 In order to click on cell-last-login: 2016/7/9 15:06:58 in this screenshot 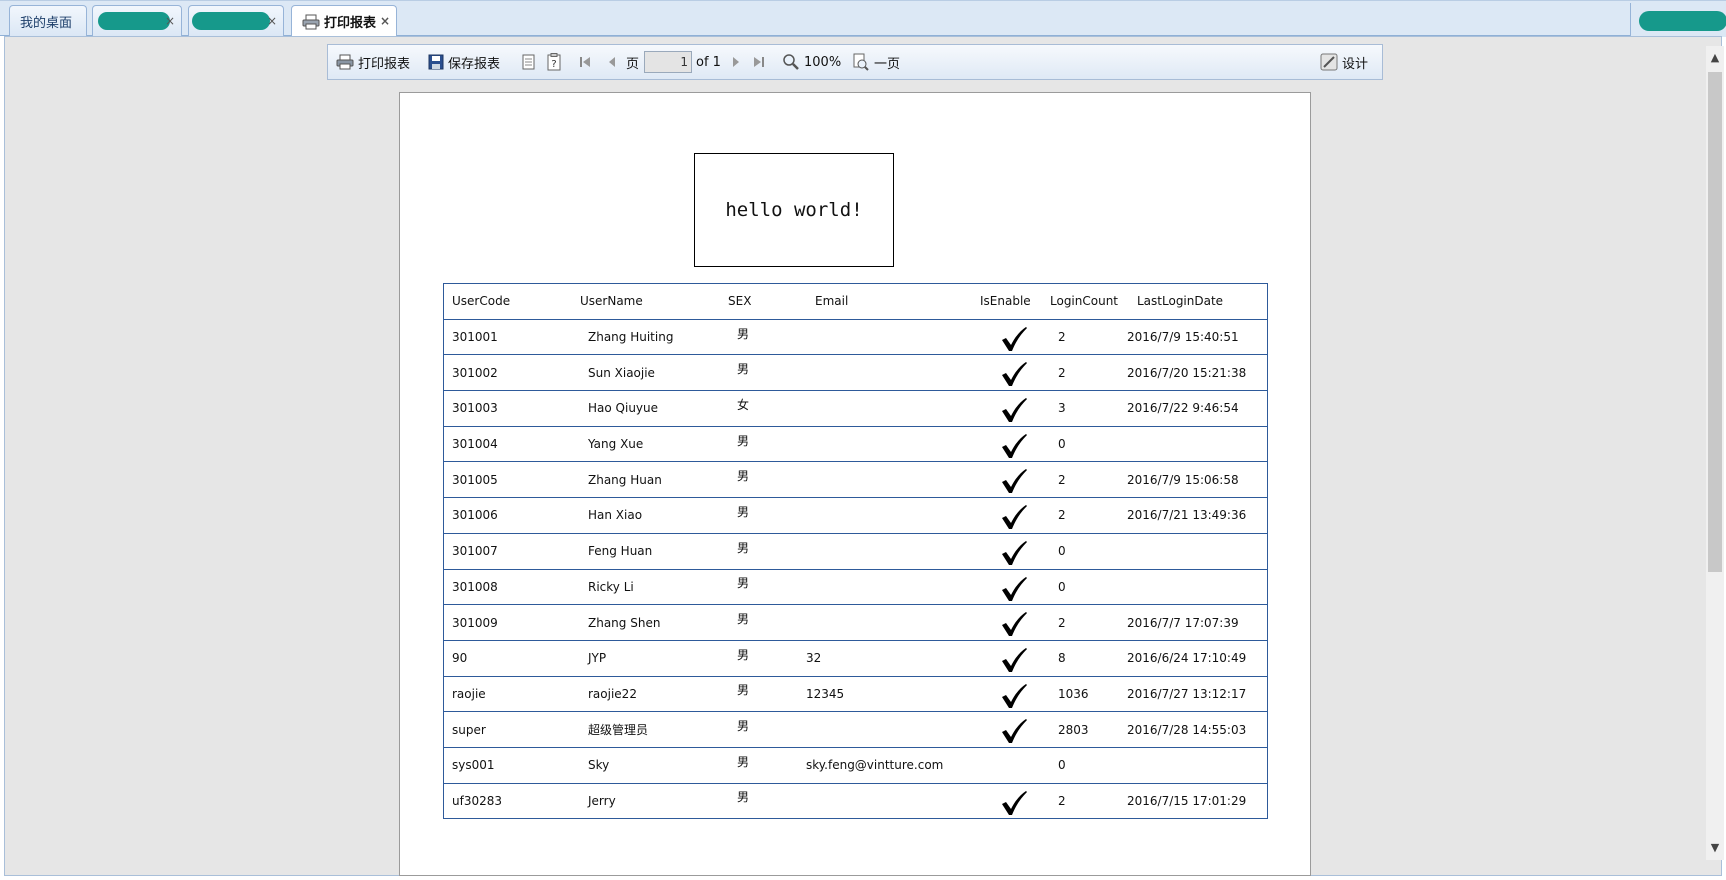, I will do `click(1183, 479)`.